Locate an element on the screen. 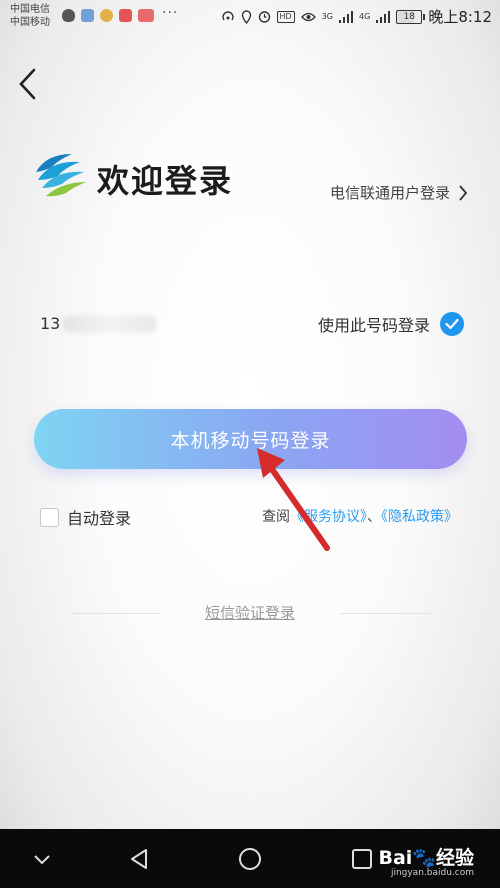  auto-login-checkbox is located at coordinates (49, 517).